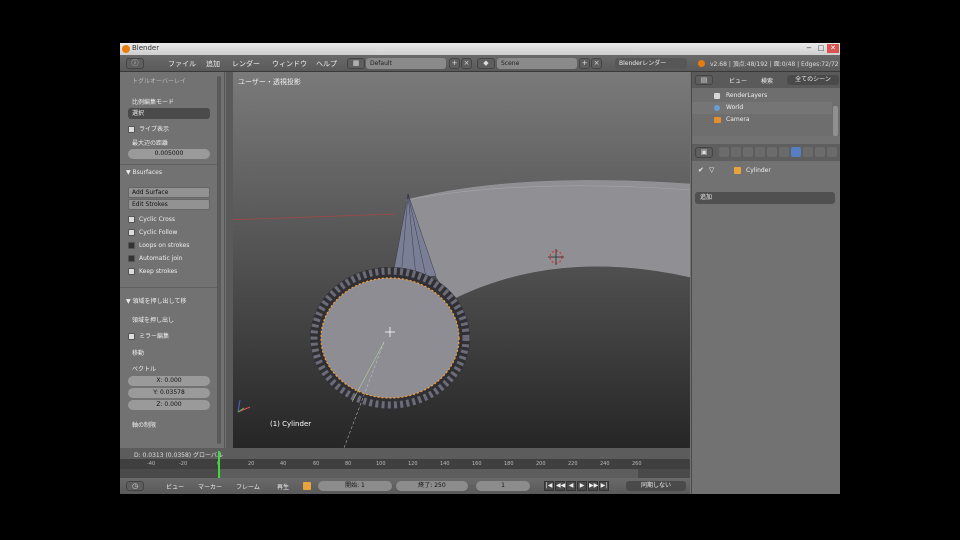 This screenshot has height=540, width=960. I want to click on outliner-tree: RenderLayers World Camera, so click(766, 112).